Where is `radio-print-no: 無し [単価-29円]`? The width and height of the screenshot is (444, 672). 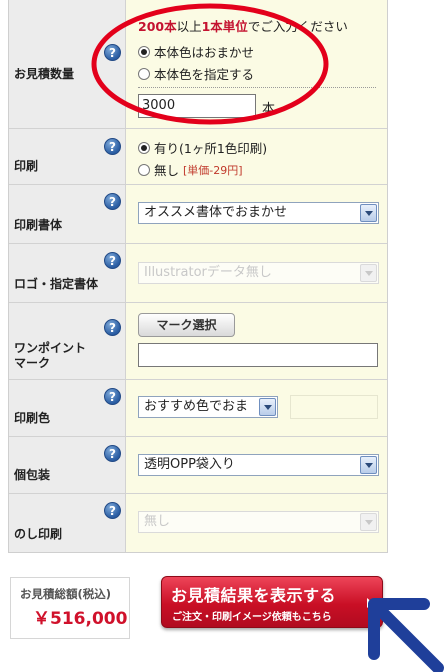 radio-print-no: 無し [単価-29円] is located at coordinates (190, 169).